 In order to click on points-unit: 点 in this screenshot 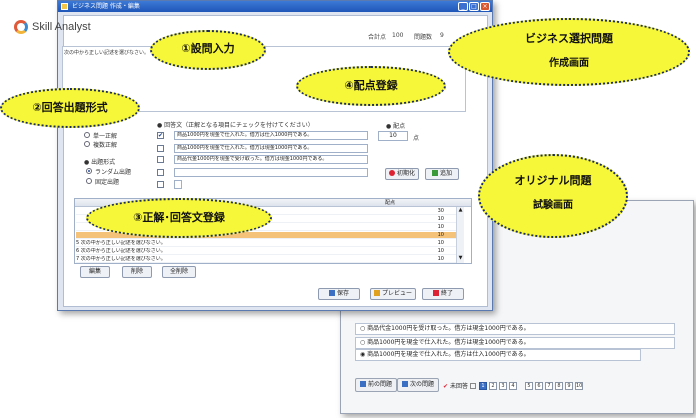, I will do `click(416, 138)`.